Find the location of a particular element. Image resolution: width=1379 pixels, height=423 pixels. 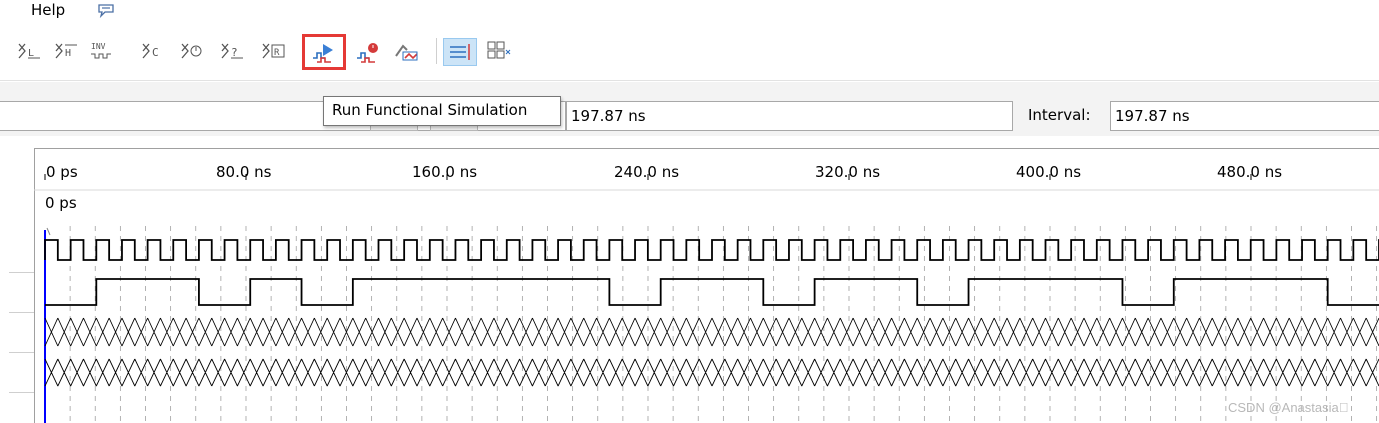

panel-band is located at coordinates (689, 91).